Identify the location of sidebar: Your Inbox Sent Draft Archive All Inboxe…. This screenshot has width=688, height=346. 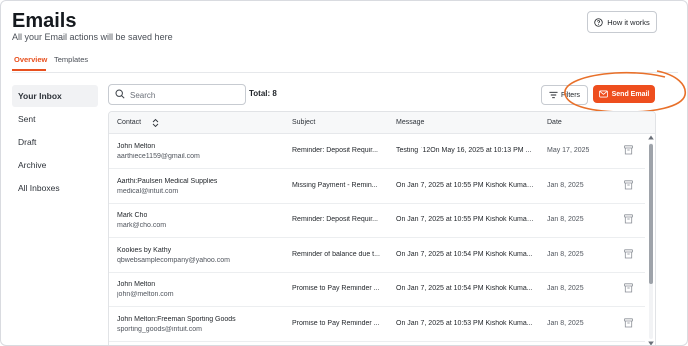
(55, 142).